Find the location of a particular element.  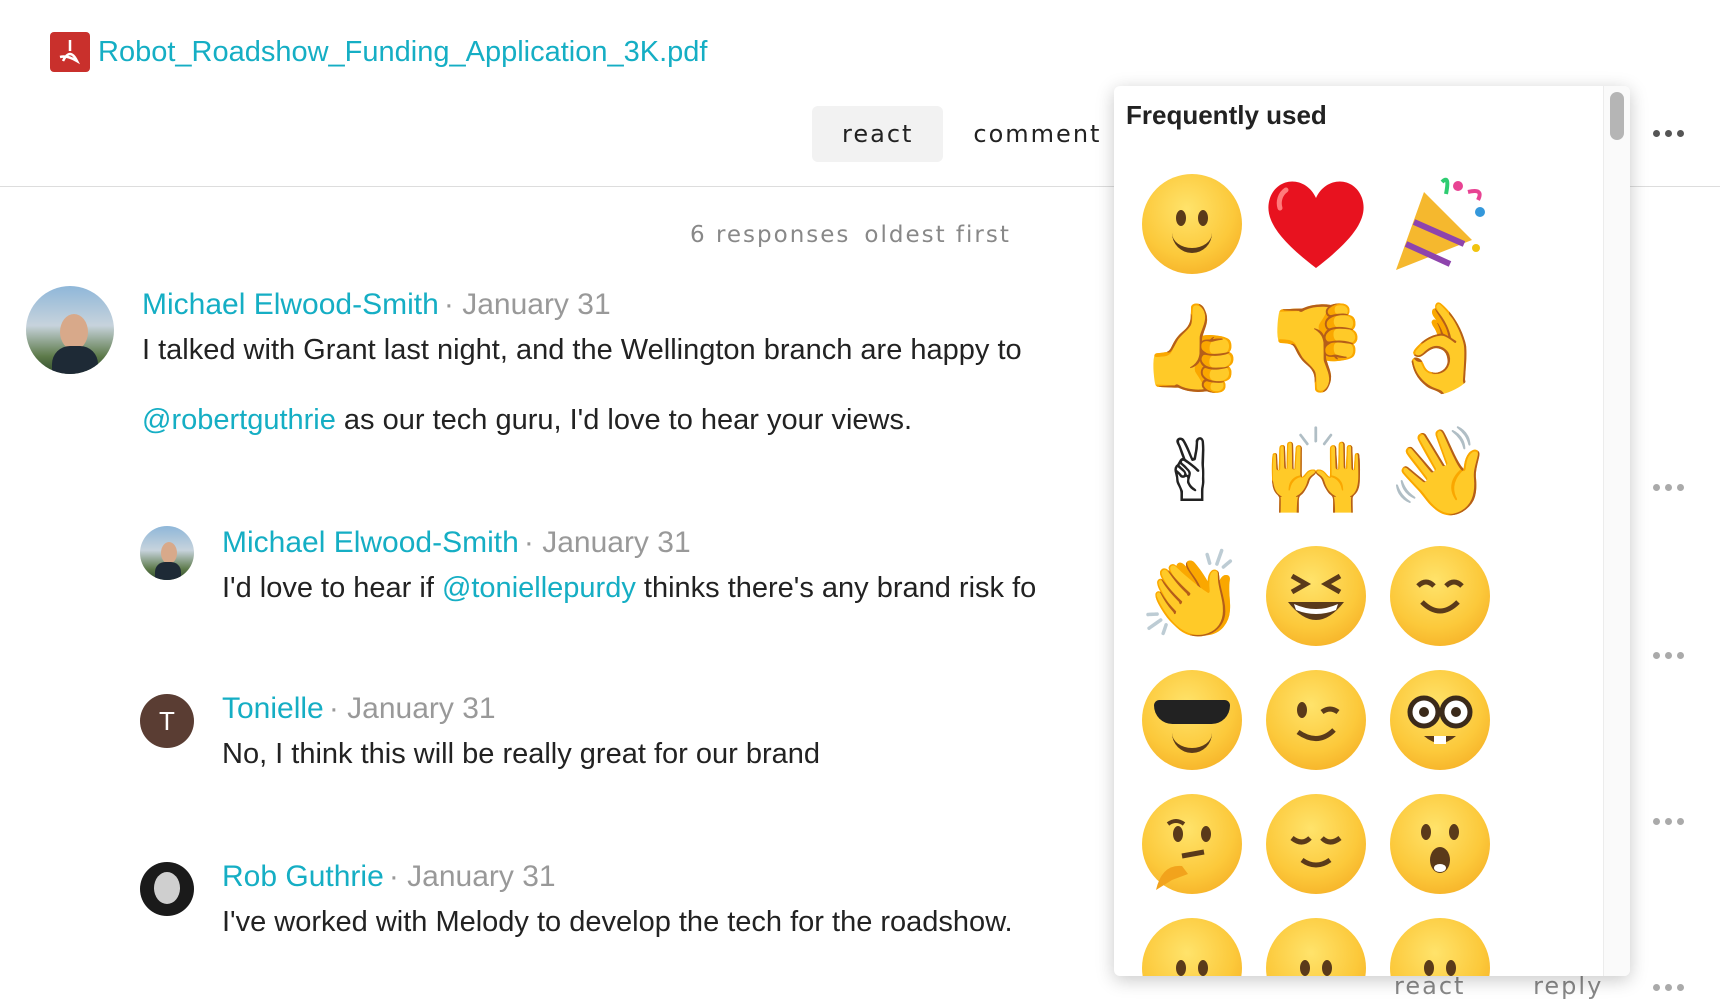

responses-header: 6 responses oldest first is located at coordinates (850, 235).